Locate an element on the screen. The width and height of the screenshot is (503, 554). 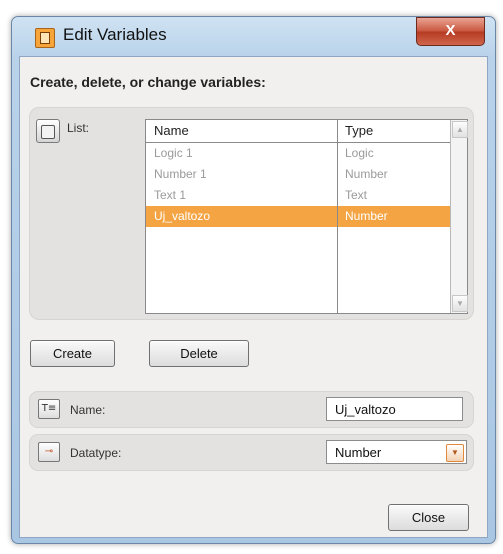
name-input: Uj_valtozo is located at coordinates (394, 409).